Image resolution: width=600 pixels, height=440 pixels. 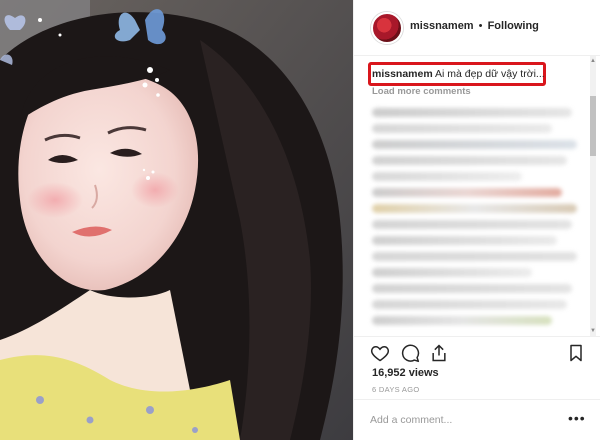 I want to click on scroll-down-arrow-icon: ▼, so click(x=593, y=331).